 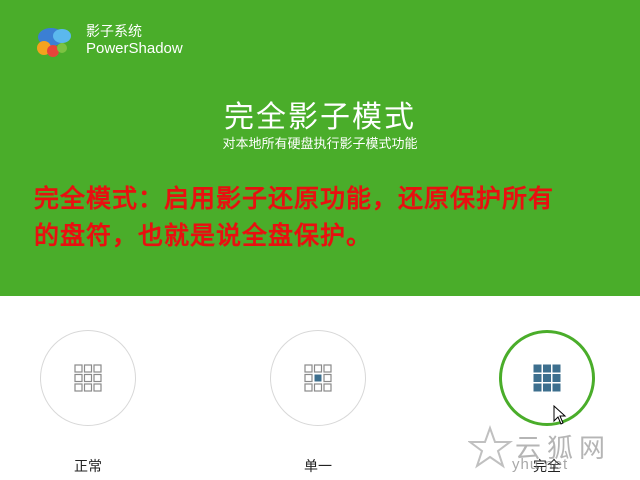 I want to click on mode-full-button, so click(x=547, y=378).